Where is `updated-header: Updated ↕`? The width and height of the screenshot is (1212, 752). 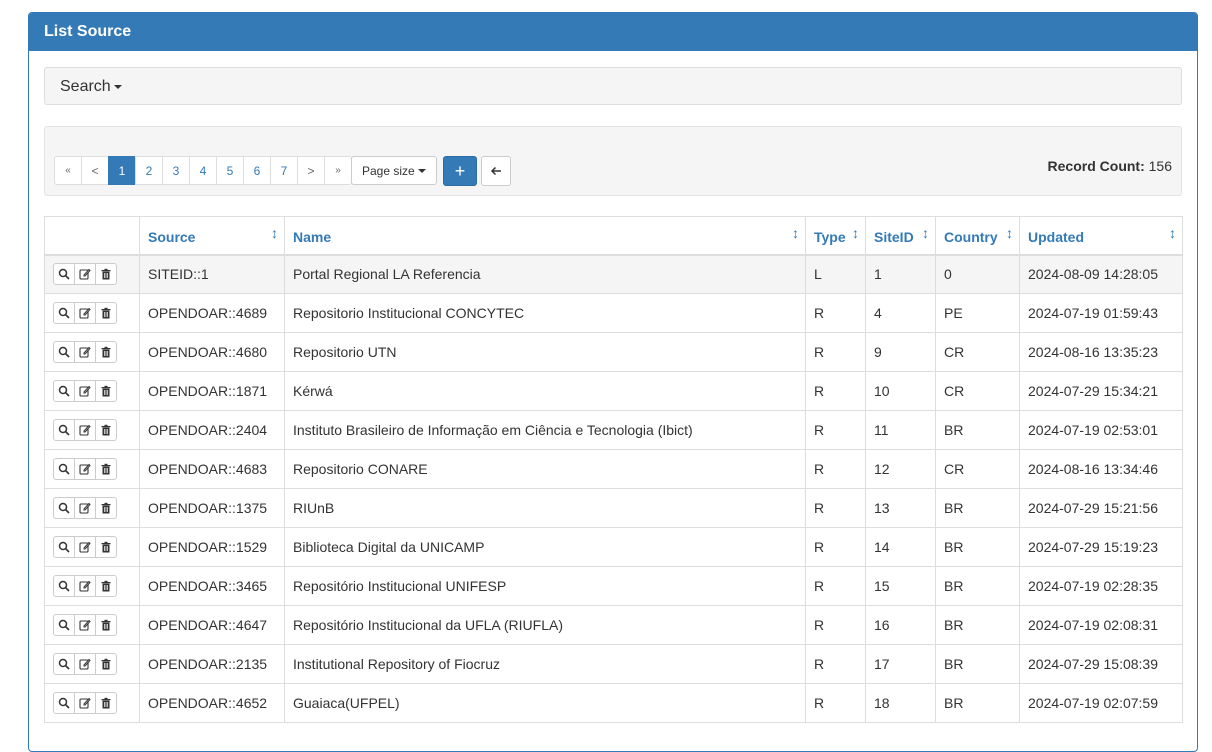 updated-header: Updated ↕ is located at coordinates (1101, 236).